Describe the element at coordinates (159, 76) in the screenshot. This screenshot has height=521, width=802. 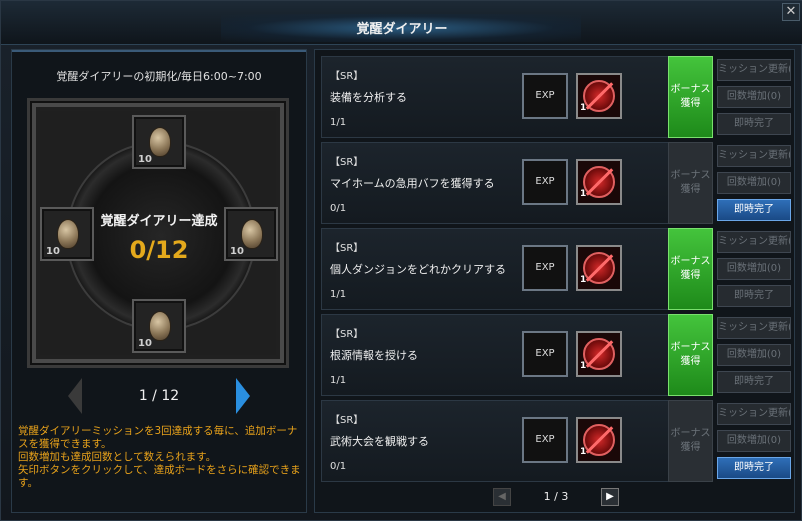
I see `reset-time-text: 覚醒ダイアリーの初期化/毎日6:00~7:00` at that location.